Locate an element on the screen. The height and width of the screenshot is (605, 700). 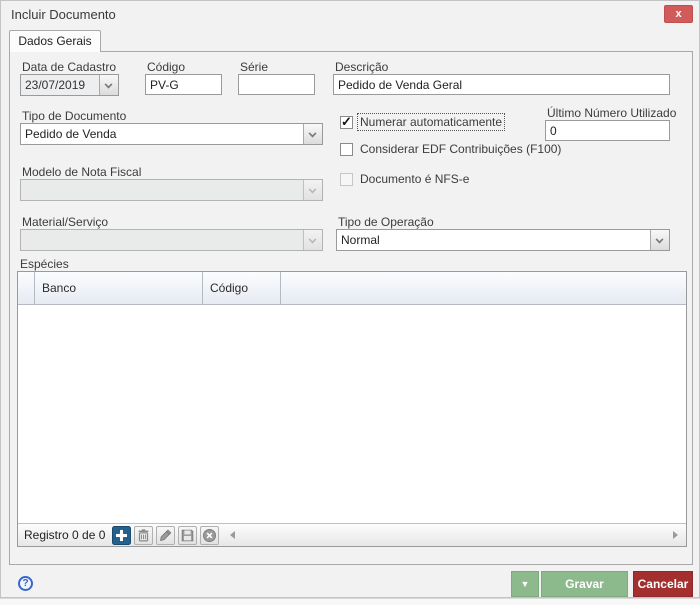
codigo-label: Código is located at coordinates (166, 67).